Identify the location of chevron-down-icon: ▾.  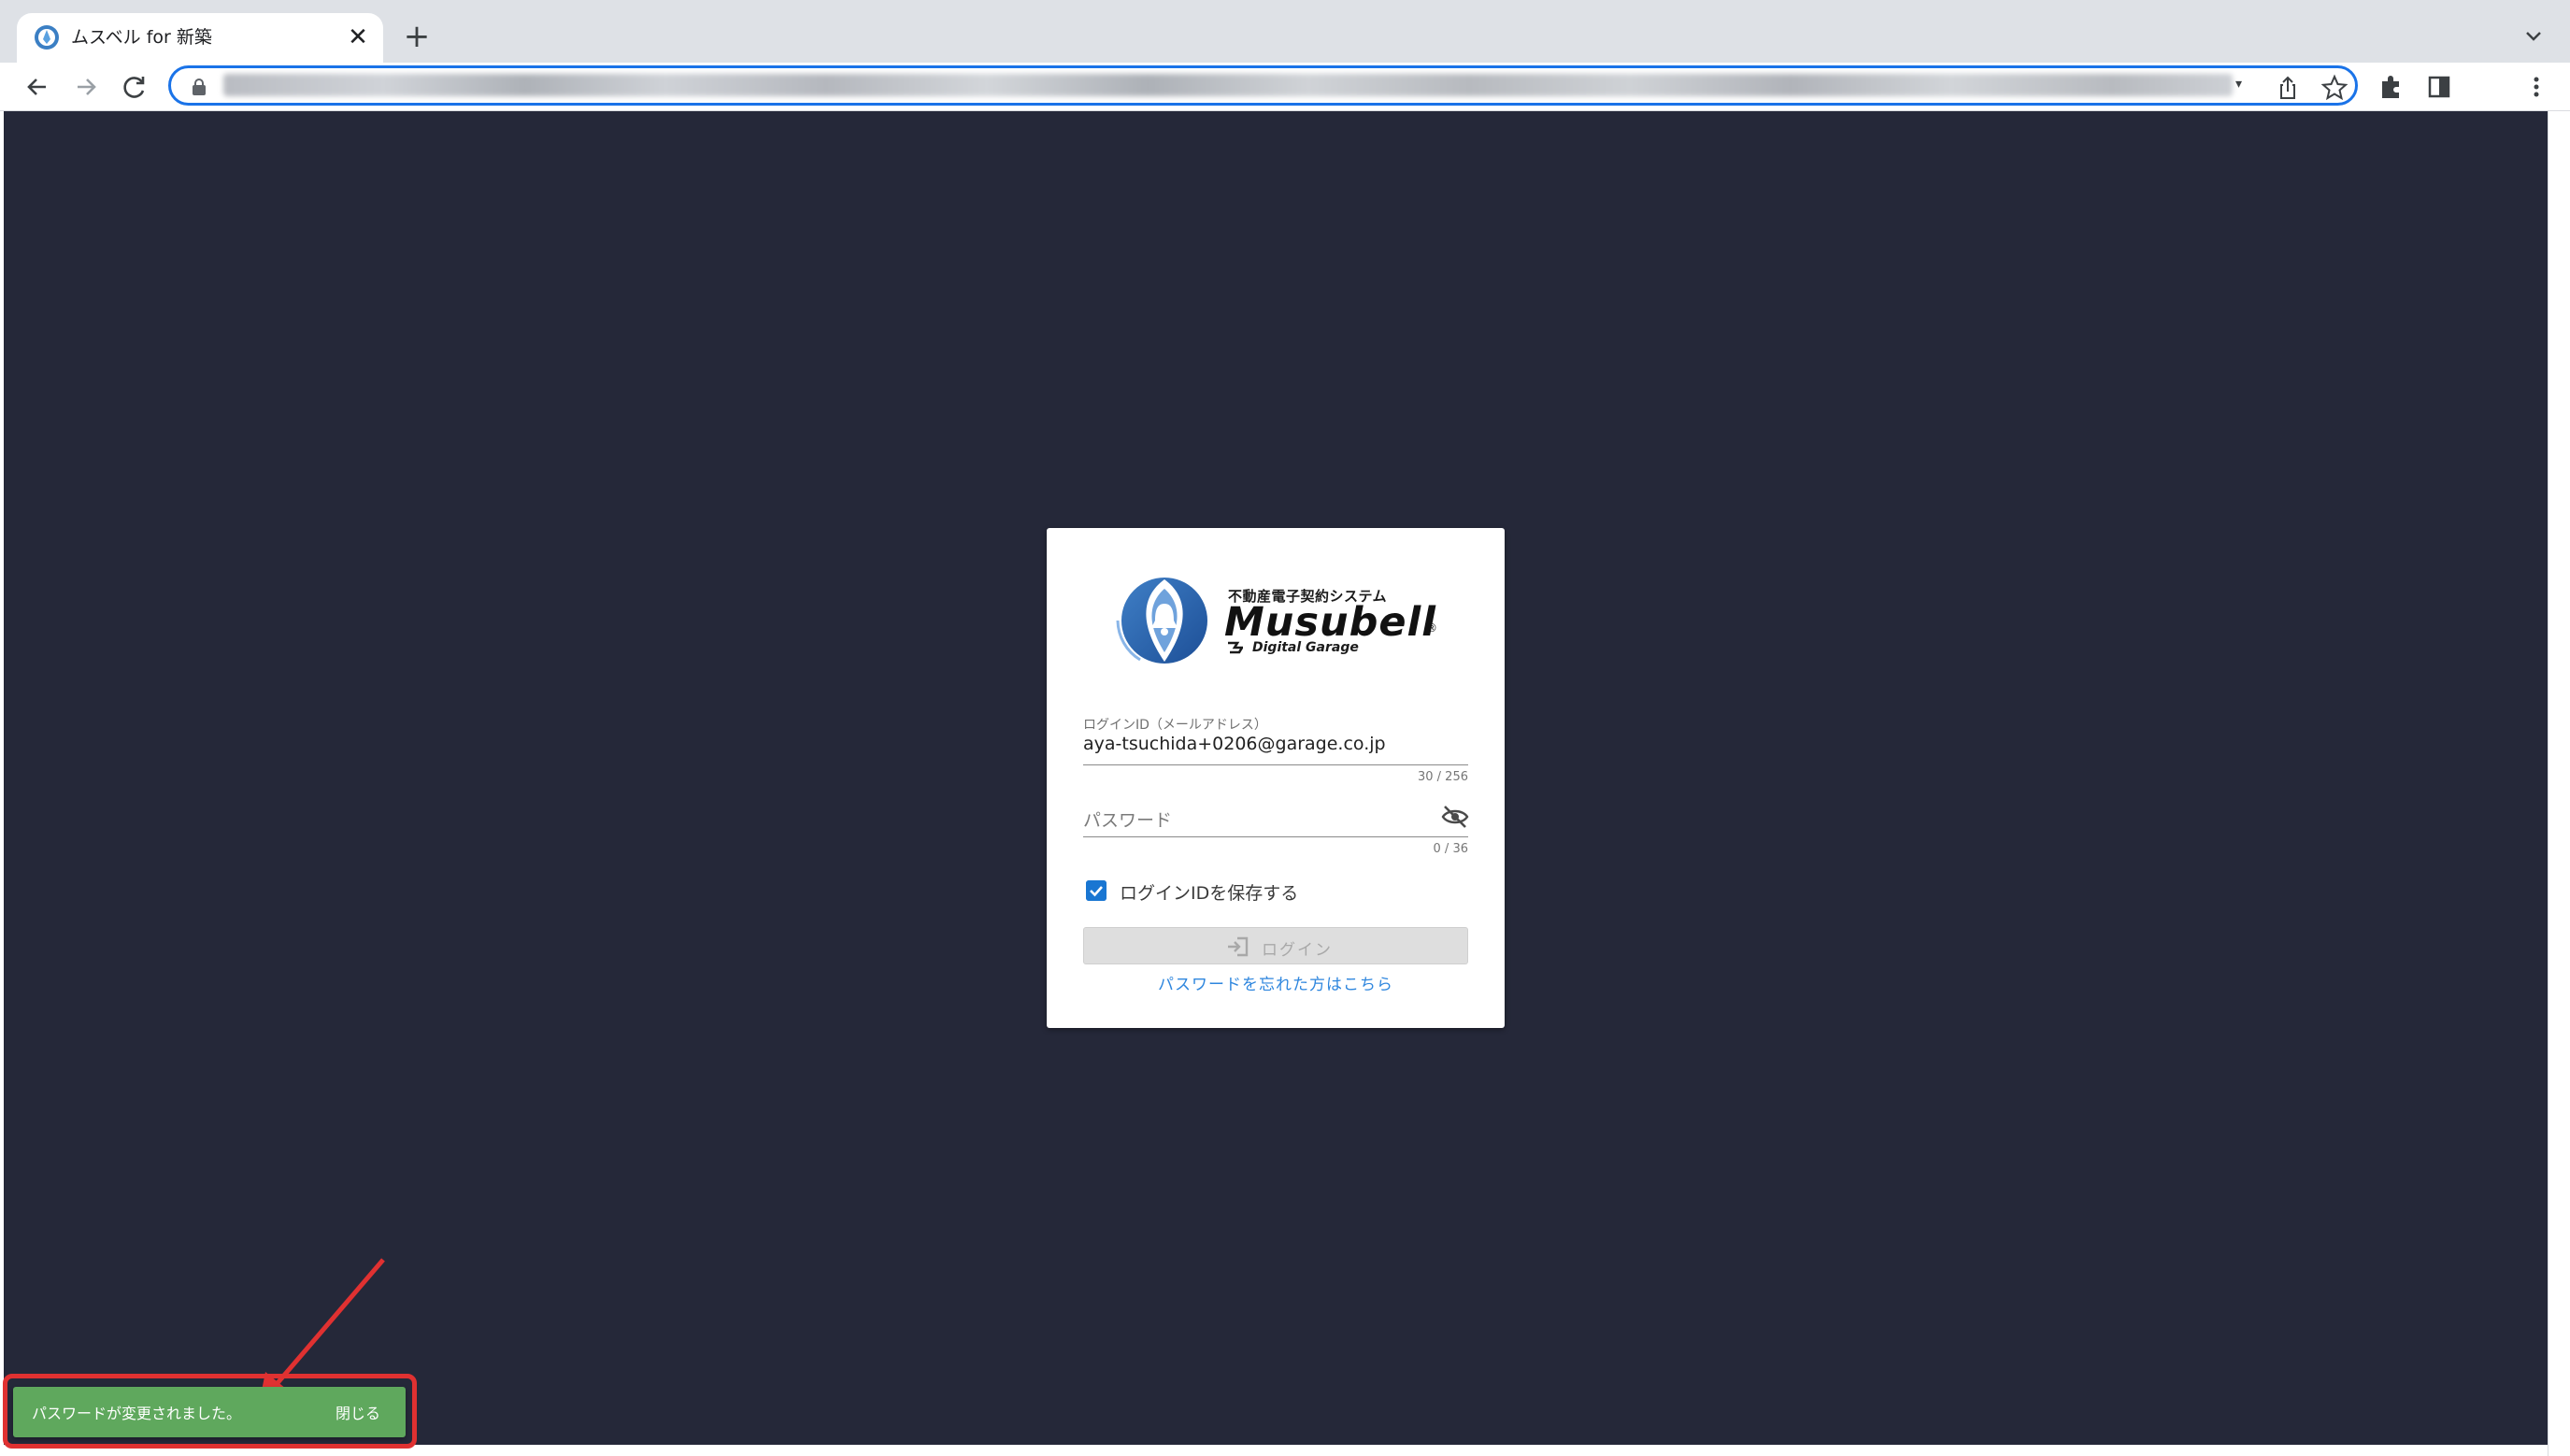
(2238, 84).